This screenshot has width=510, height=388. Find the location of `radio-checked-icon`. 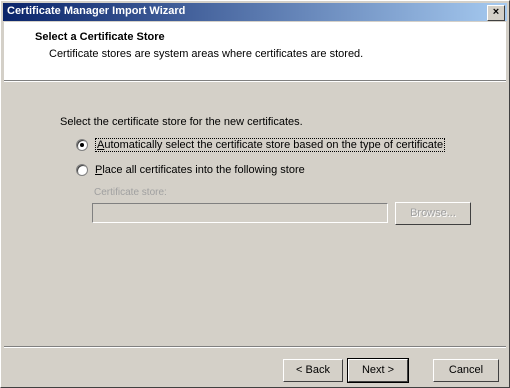

radio-checked-icon is located at coordinates (82, 145).